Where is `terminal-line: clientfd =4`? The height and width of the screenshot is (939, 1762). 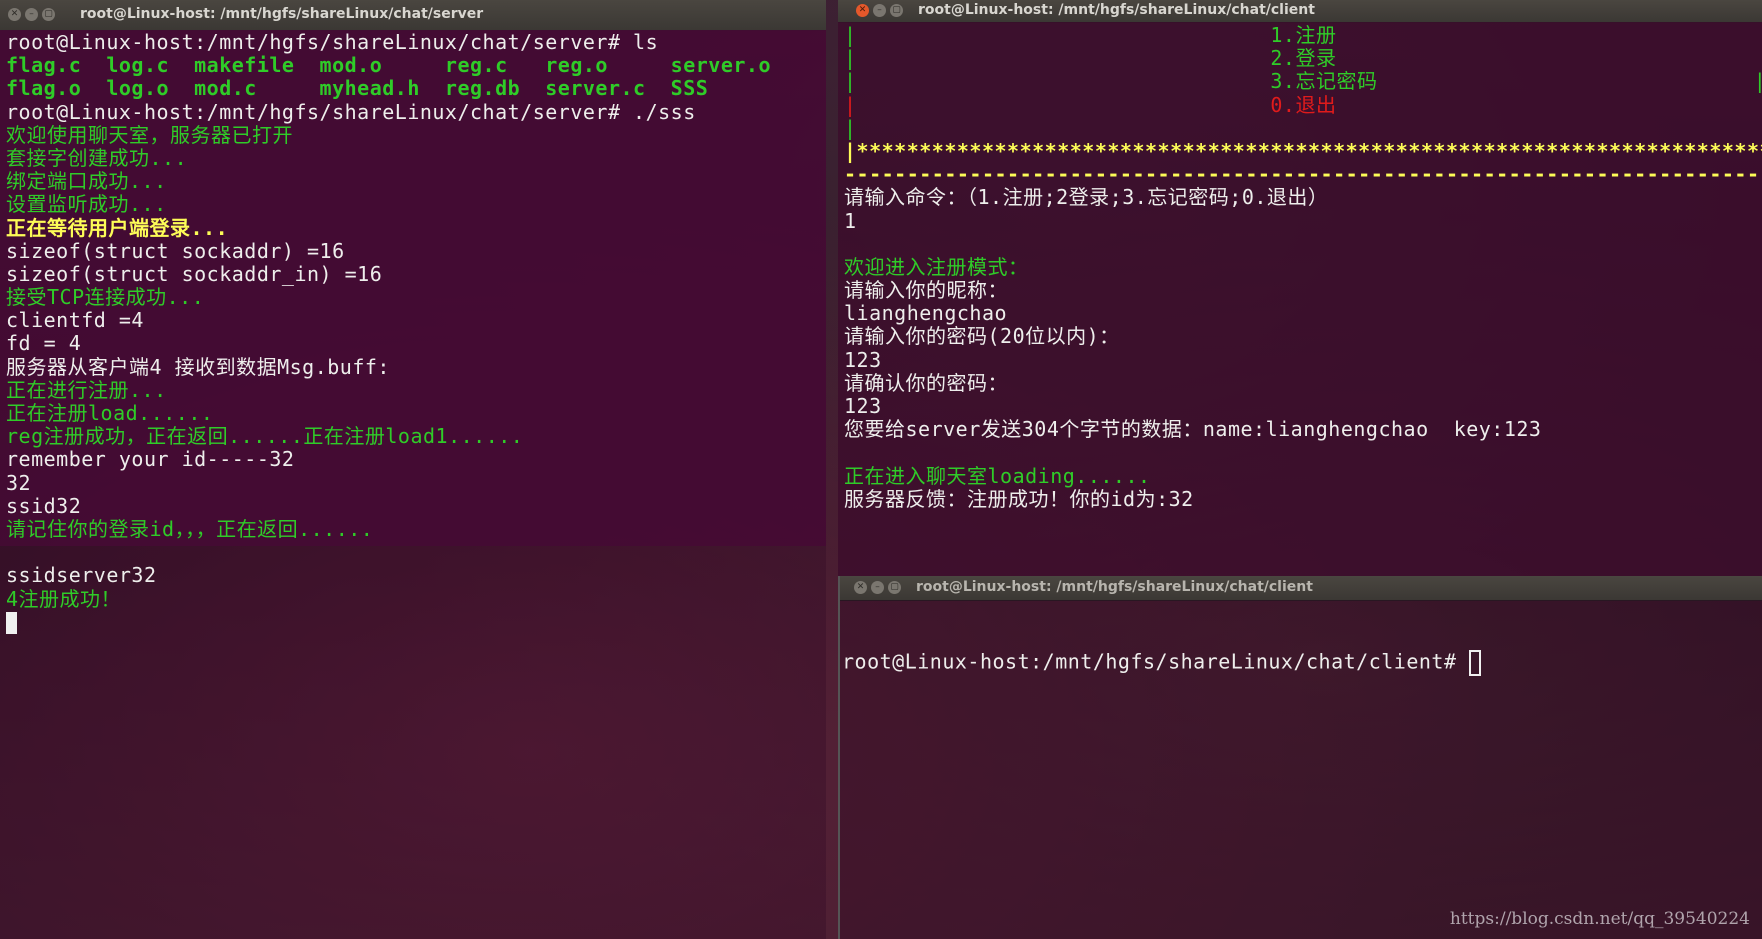
terminal-line: clientfd =4 is located at coordinates (75, 320).